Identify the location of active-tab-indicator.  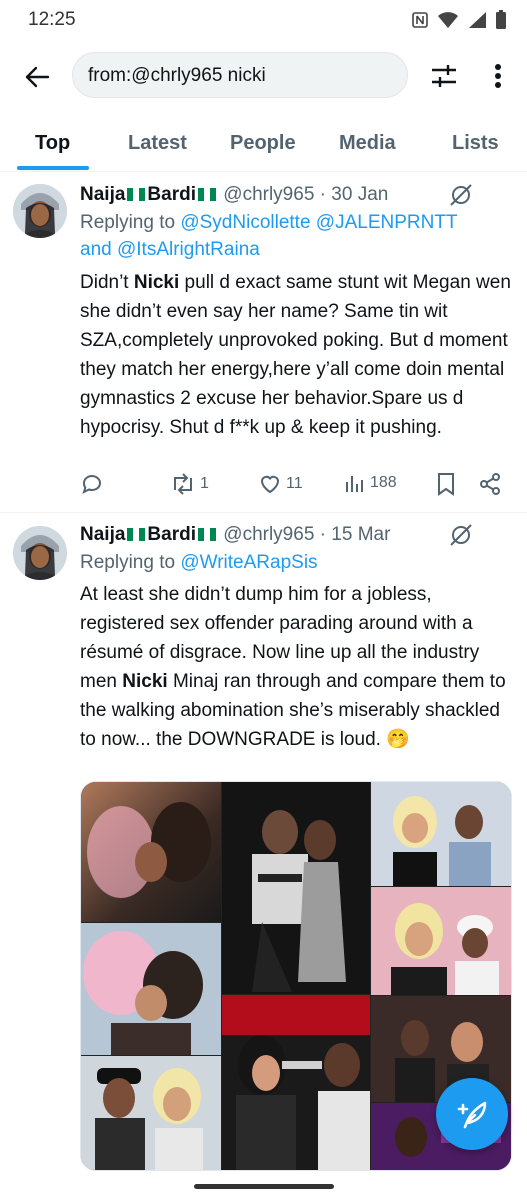
(53, 168).